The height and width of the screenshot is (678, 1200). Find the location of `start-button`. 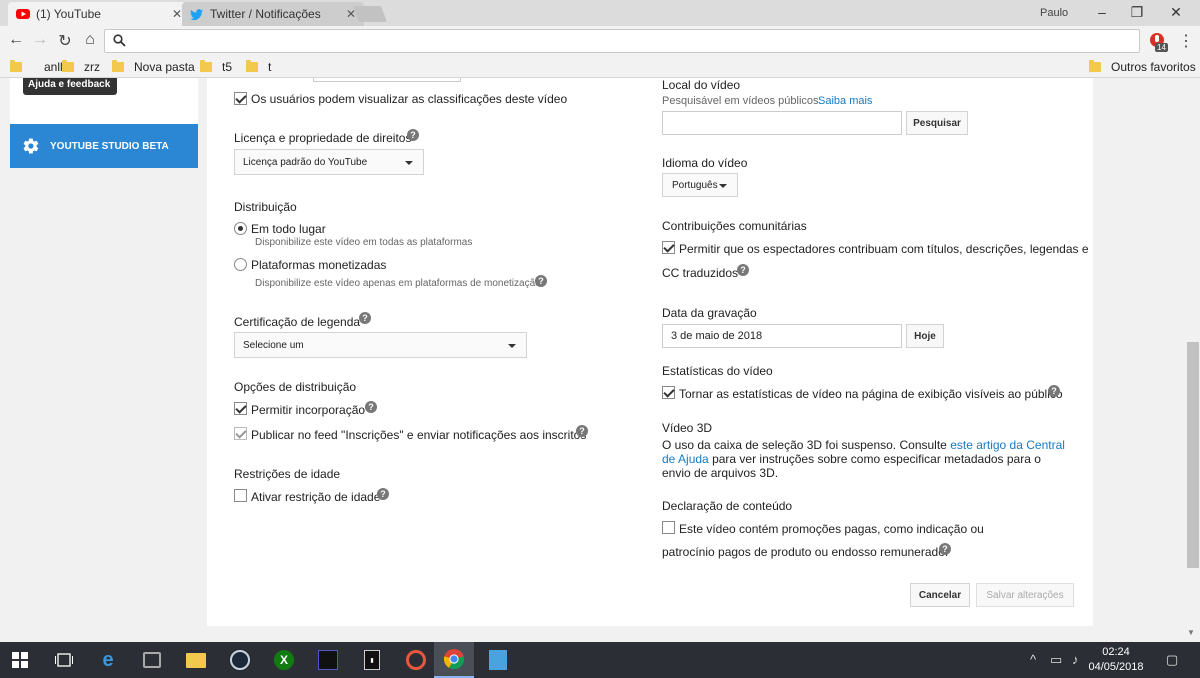

start-button is located at coordinates (20, 660).